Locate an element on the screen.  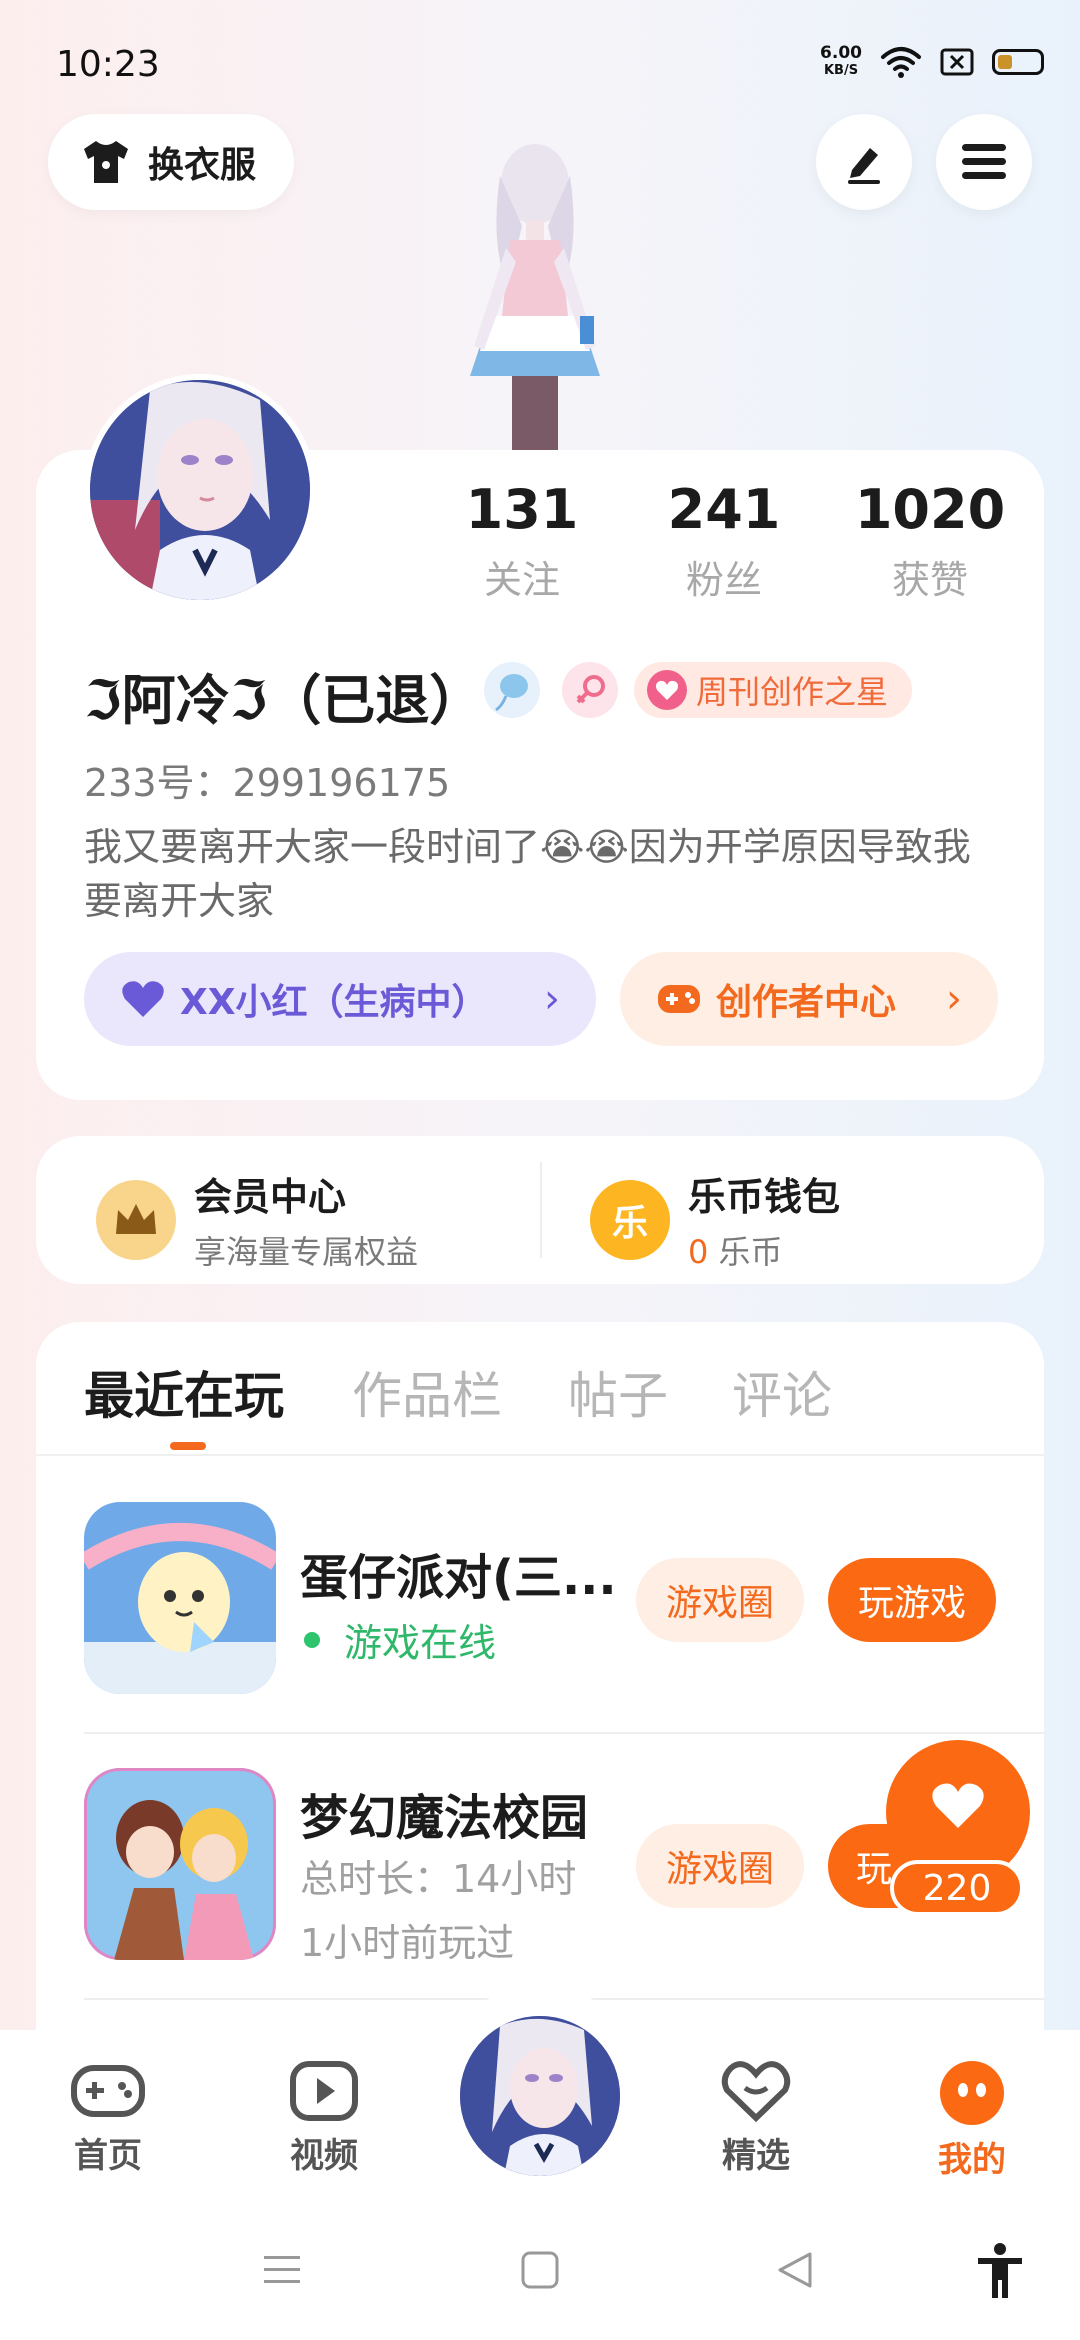
stat-followers: 241 粉丝 is located at coordinates (724, 541).